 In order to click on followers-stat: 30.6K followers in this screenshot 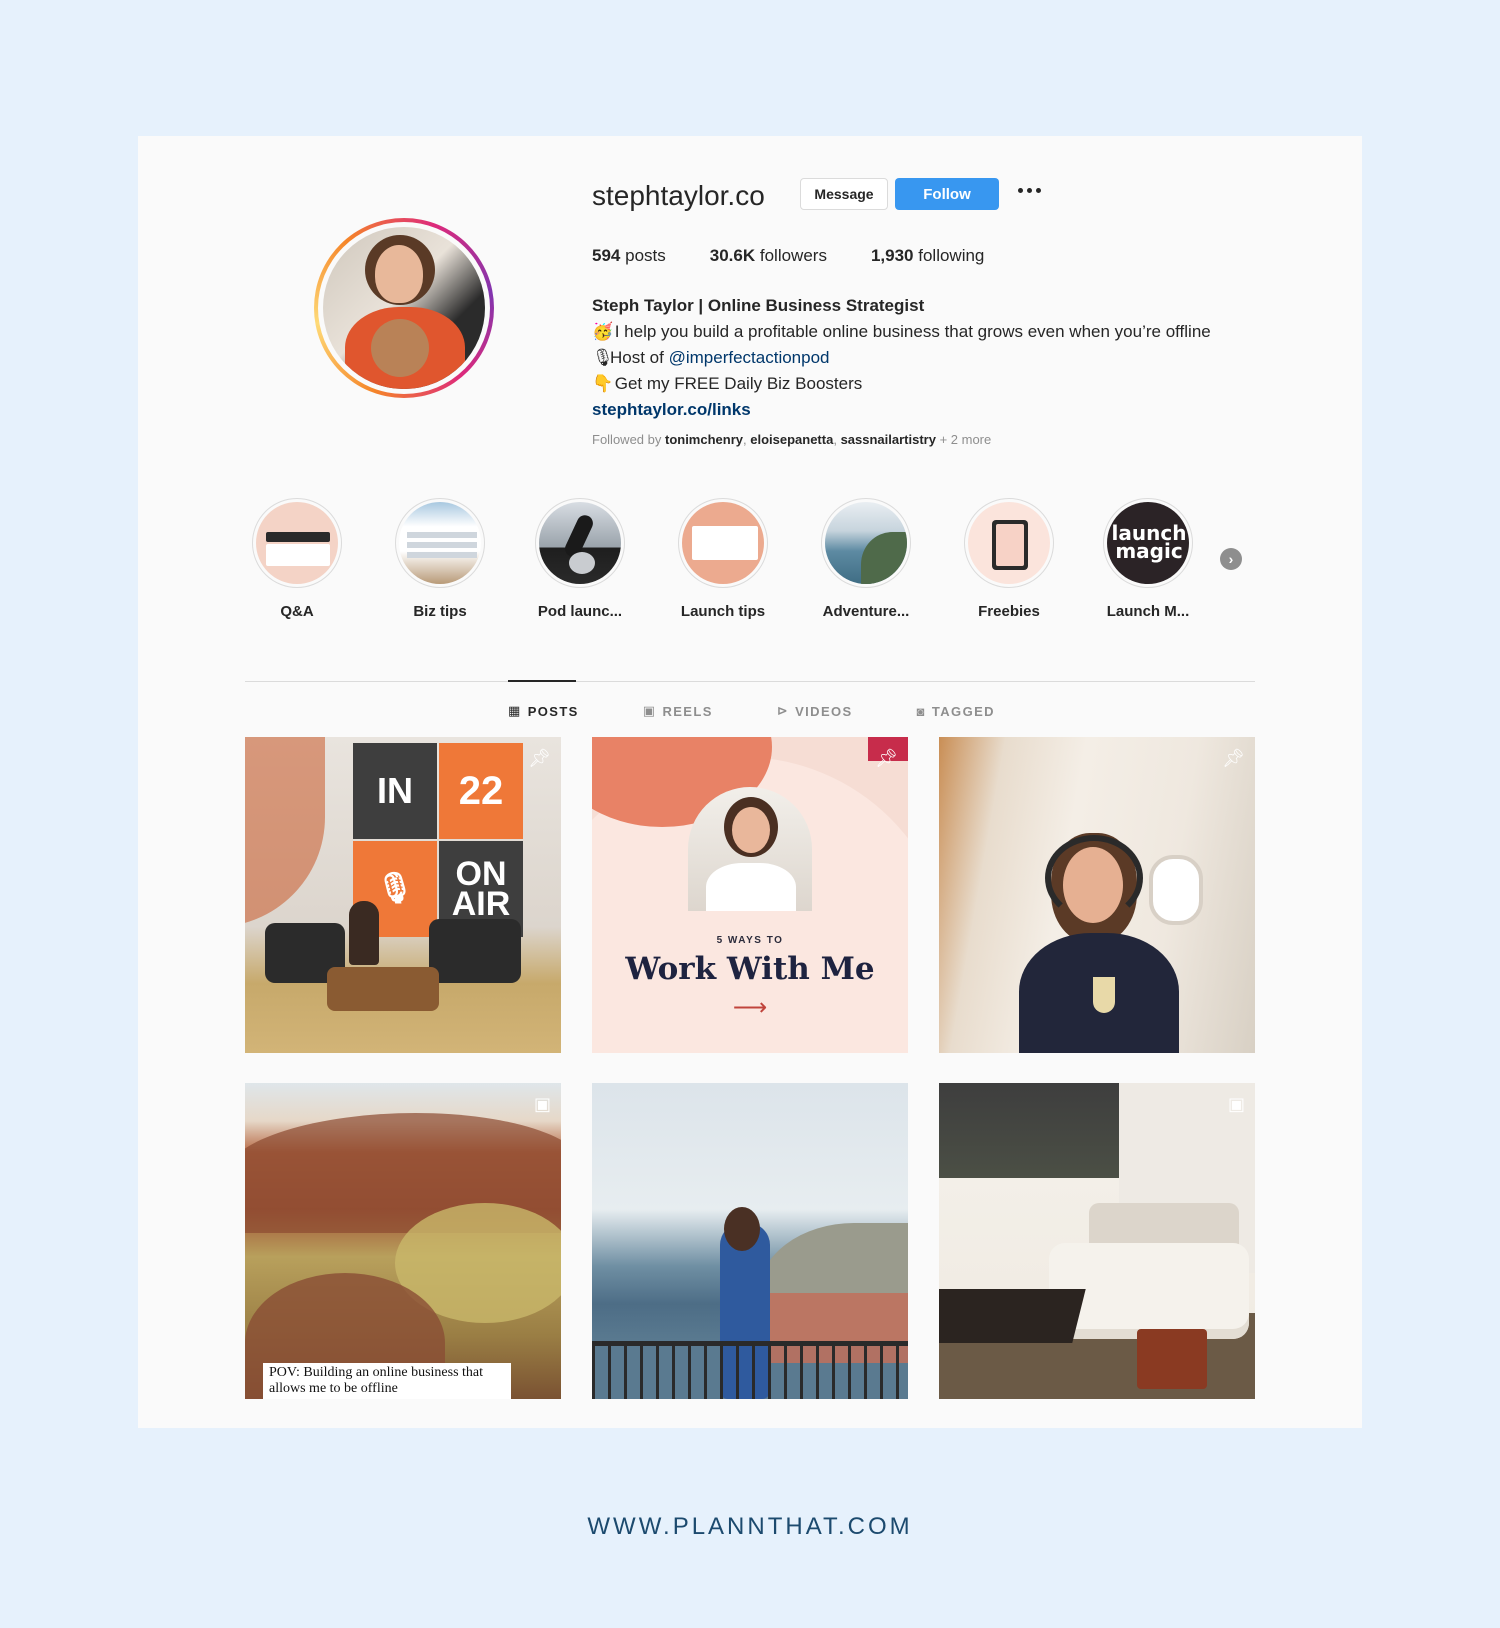, I will do `click(768, 256)`.